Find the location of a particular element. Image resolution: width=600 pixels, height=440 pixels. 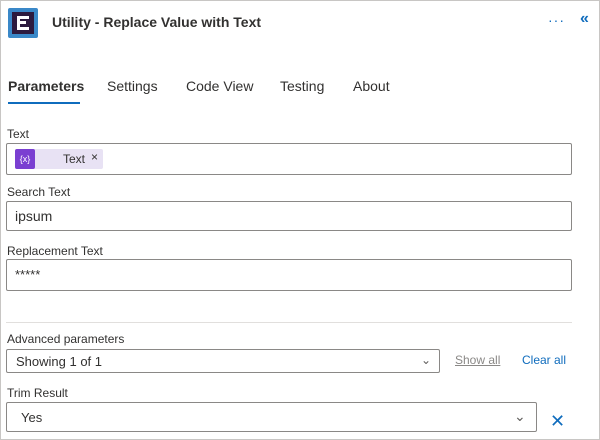

advanced-parameters-label: Advanced parameters is located at coordinates (66, 339).